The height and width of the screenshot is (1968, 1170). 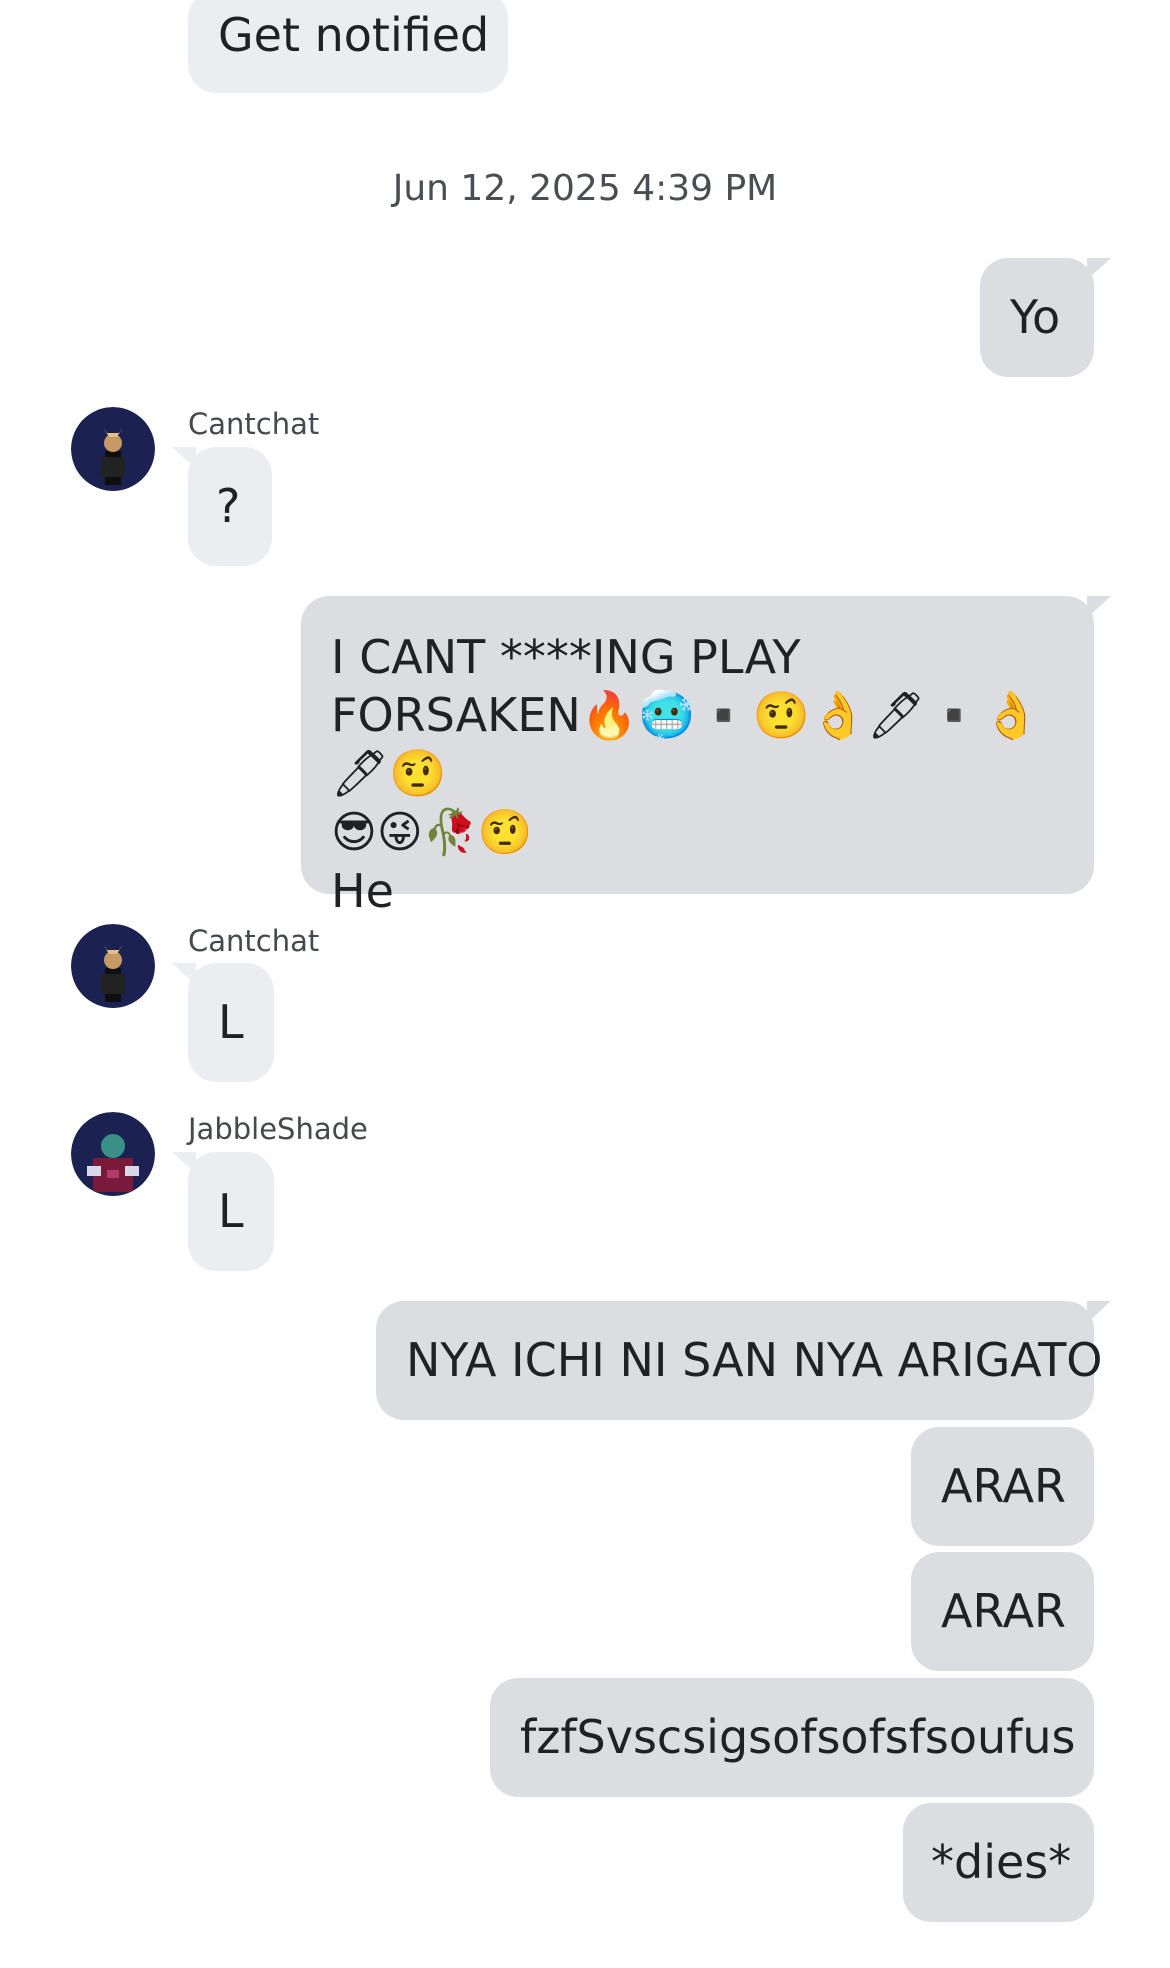 I want to click on message-text: Yo, so click(x=1035, y=317).